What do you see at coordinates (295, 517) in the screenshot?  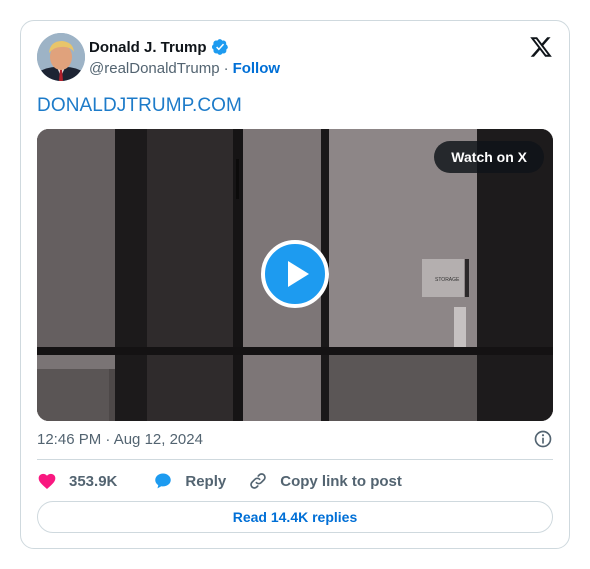 I see `read-replies-button: Read 14.4K replies` at bounding box center [295, 517].